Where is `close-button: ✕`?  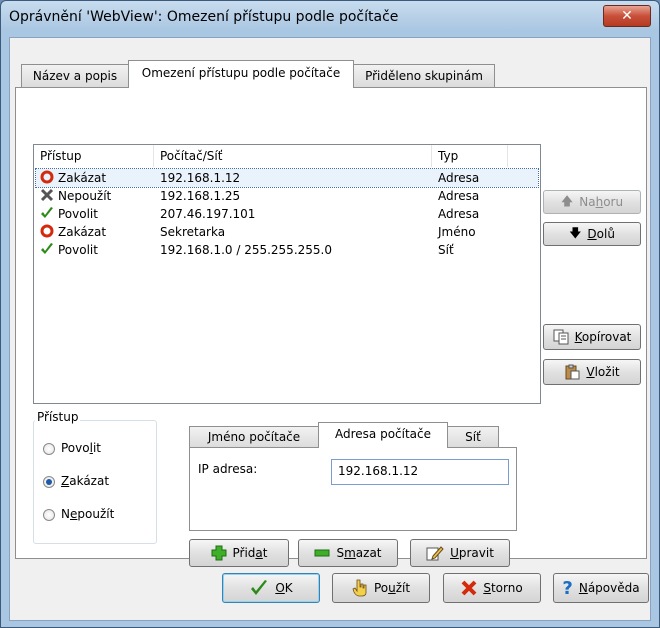
close-button: ✕ is located at coordinates (627, 16).